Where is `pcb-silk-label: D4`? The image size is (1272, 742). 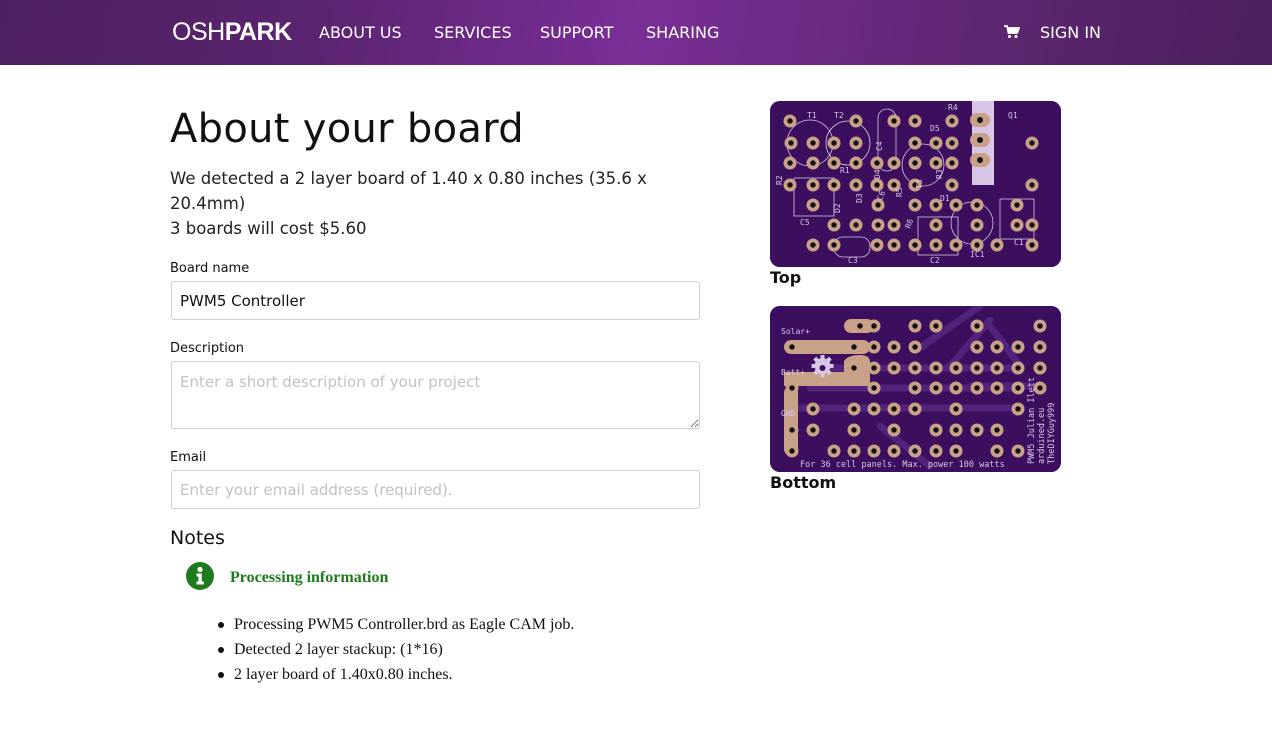
pcb-silk-label: D4 is located at coordinates (877, 174).